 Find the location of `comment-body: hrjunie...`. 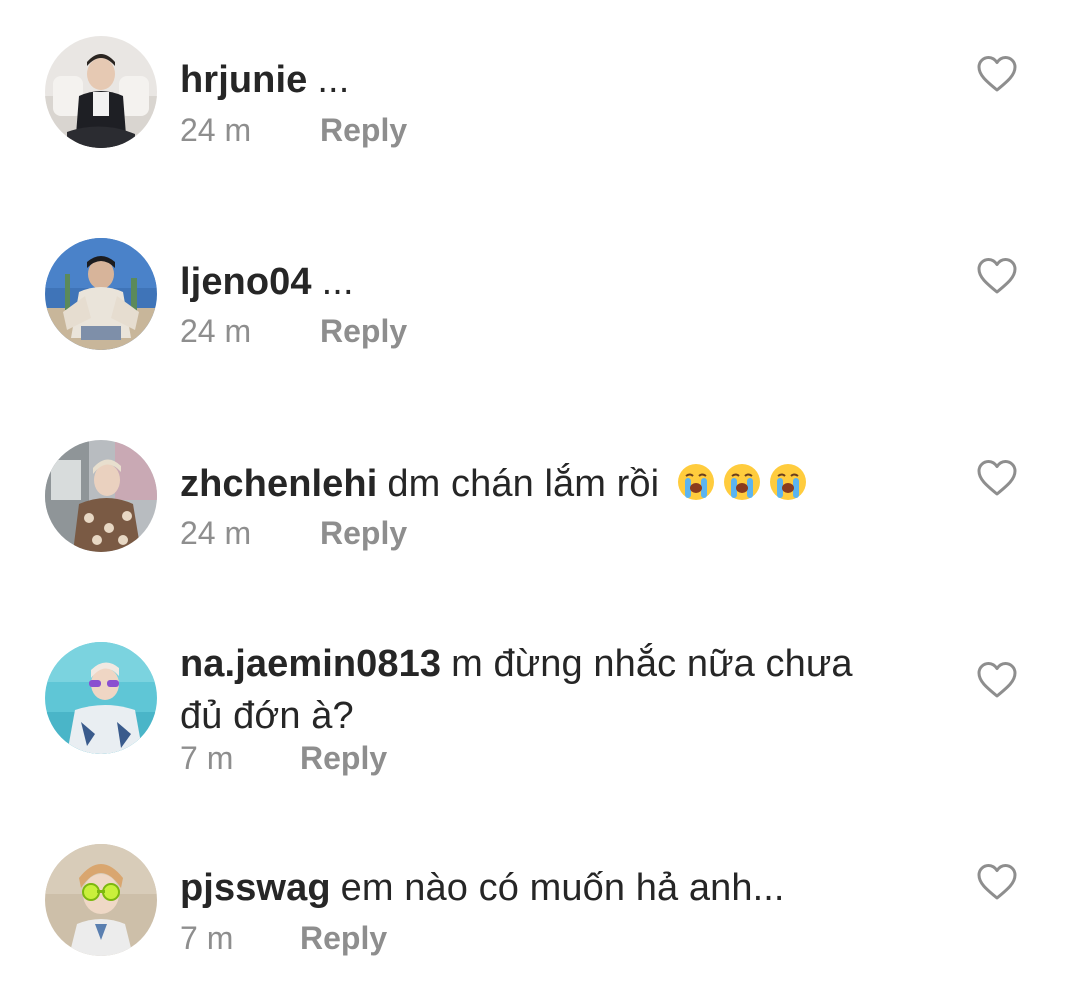

comment-body: hrjunie... is located at coordinates (540, 80).